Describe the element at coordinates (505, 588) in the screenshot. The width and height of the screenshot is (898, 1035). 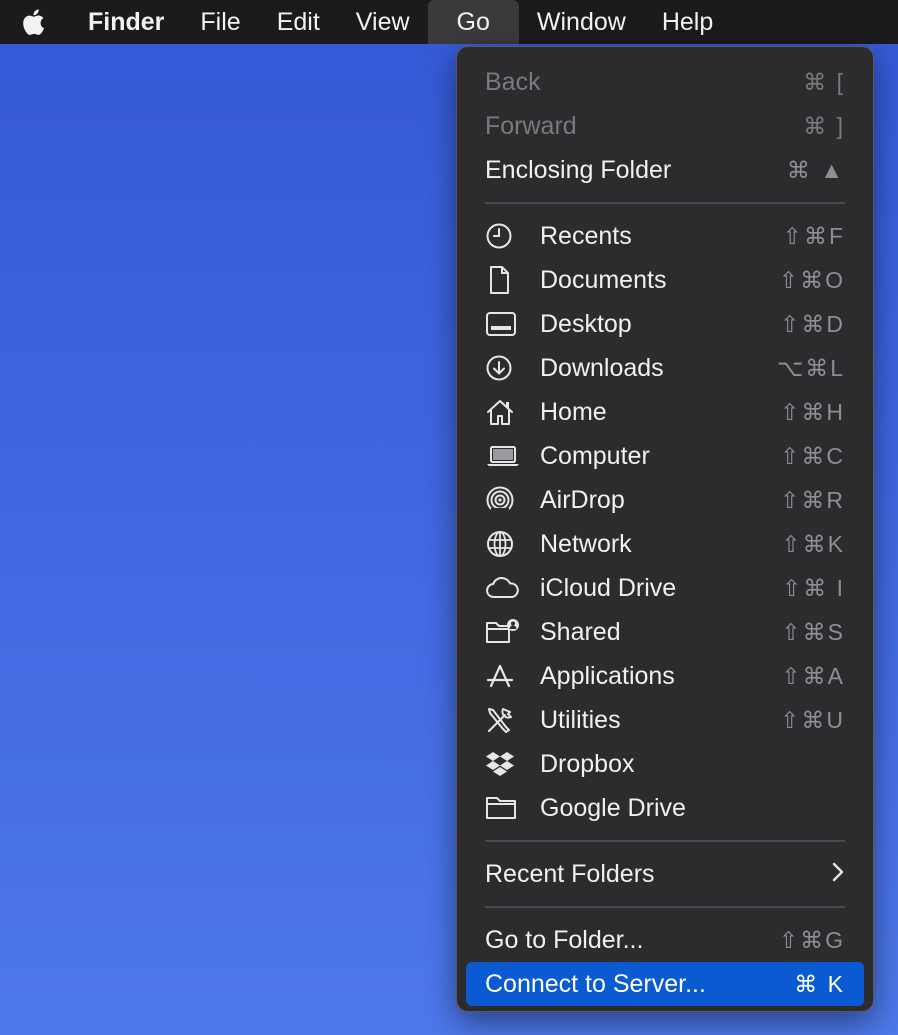
I see `cloud-icon` at that location.